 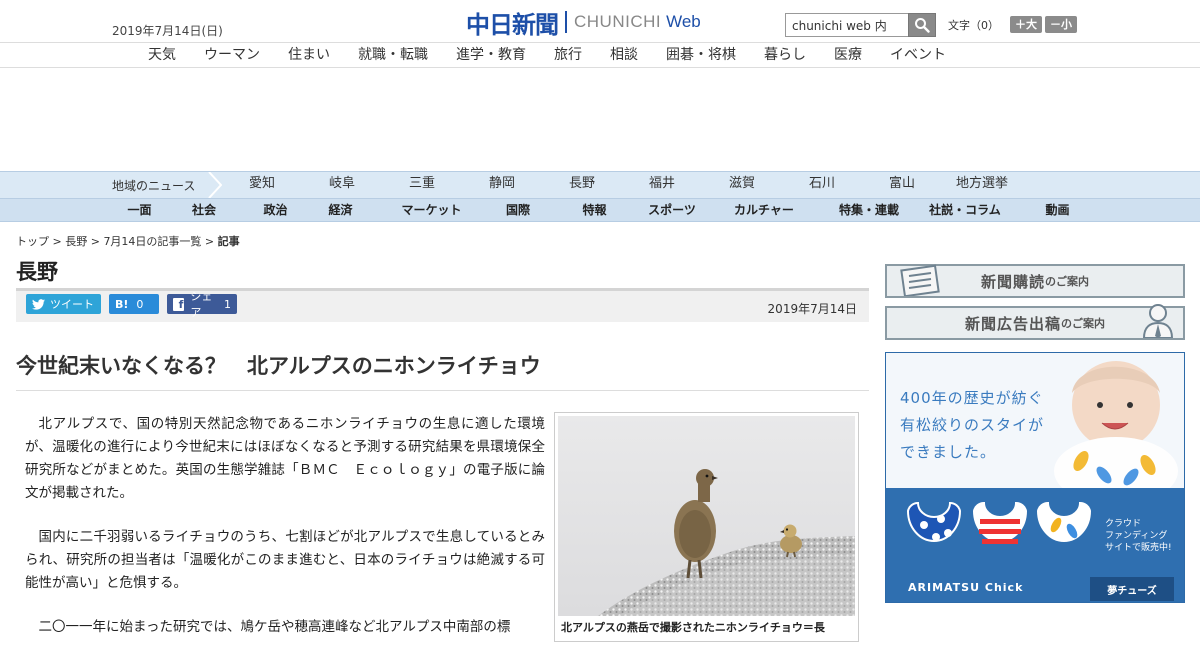 What do you see at coordinates (442, 390) in the screenshot?
I see `headline-divider` at bounding box center [442, 390].